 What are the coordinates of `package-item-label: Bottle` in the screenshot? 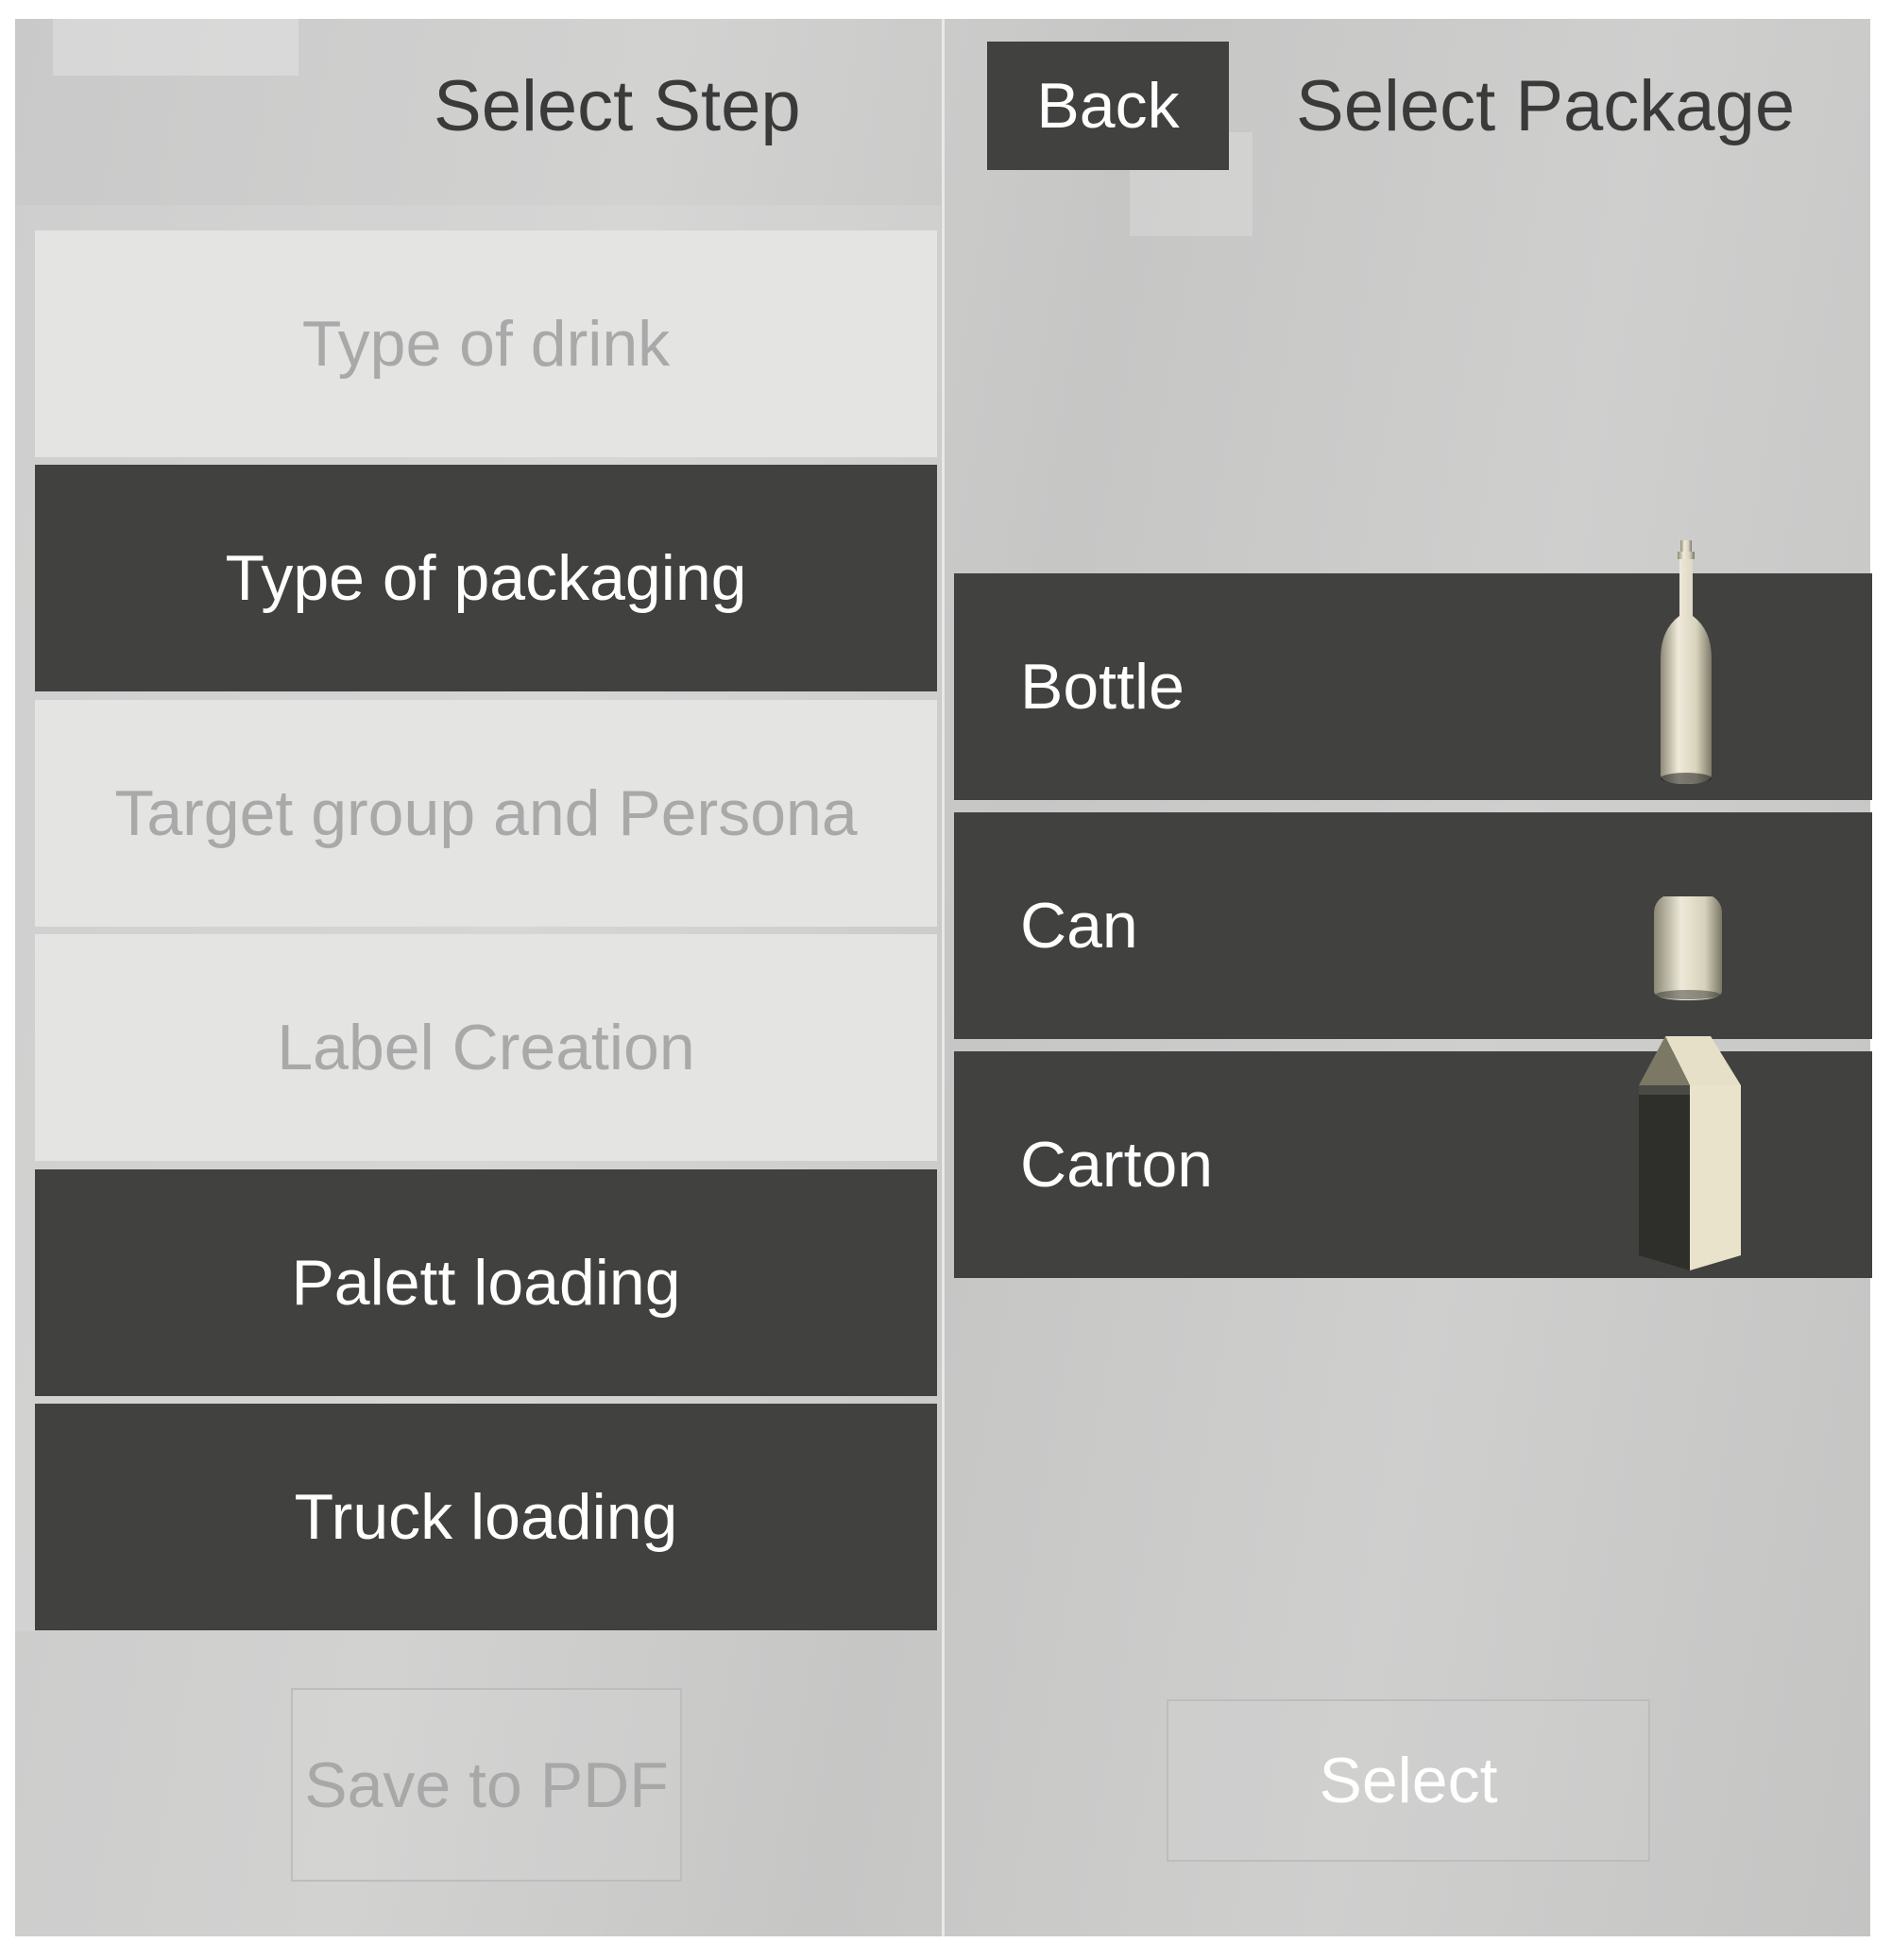 It's located at (1102, 687).